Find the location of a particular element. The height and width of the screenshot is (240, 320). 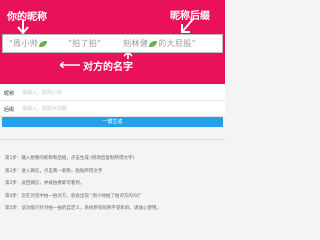

instruction-step-4: 第4步：您在对话中拍一拍对方，就会出现 "周小帅拍了拍对方的XX" is located at coordinates (73, 196).